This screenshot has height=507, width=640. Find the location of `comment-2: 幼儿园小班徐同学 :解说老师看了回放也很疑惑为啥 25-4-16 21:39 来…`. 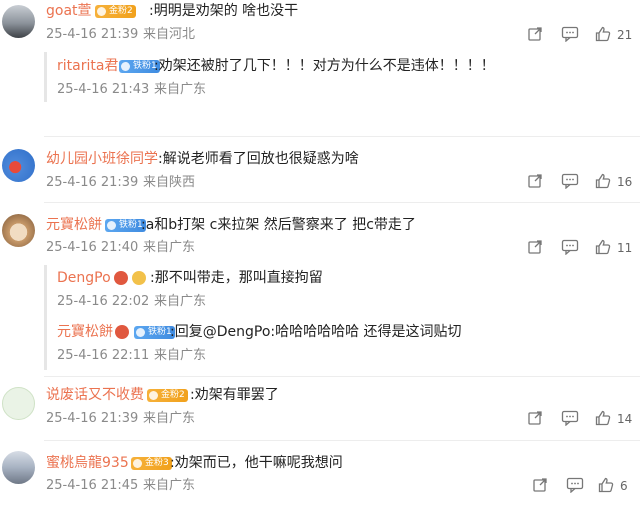

comment-2: 幼儿园小班徐同学 :解说老师看了回放也很疑惑为啥 25-4-16 21:39 来… is located at coordinates (320, 172).